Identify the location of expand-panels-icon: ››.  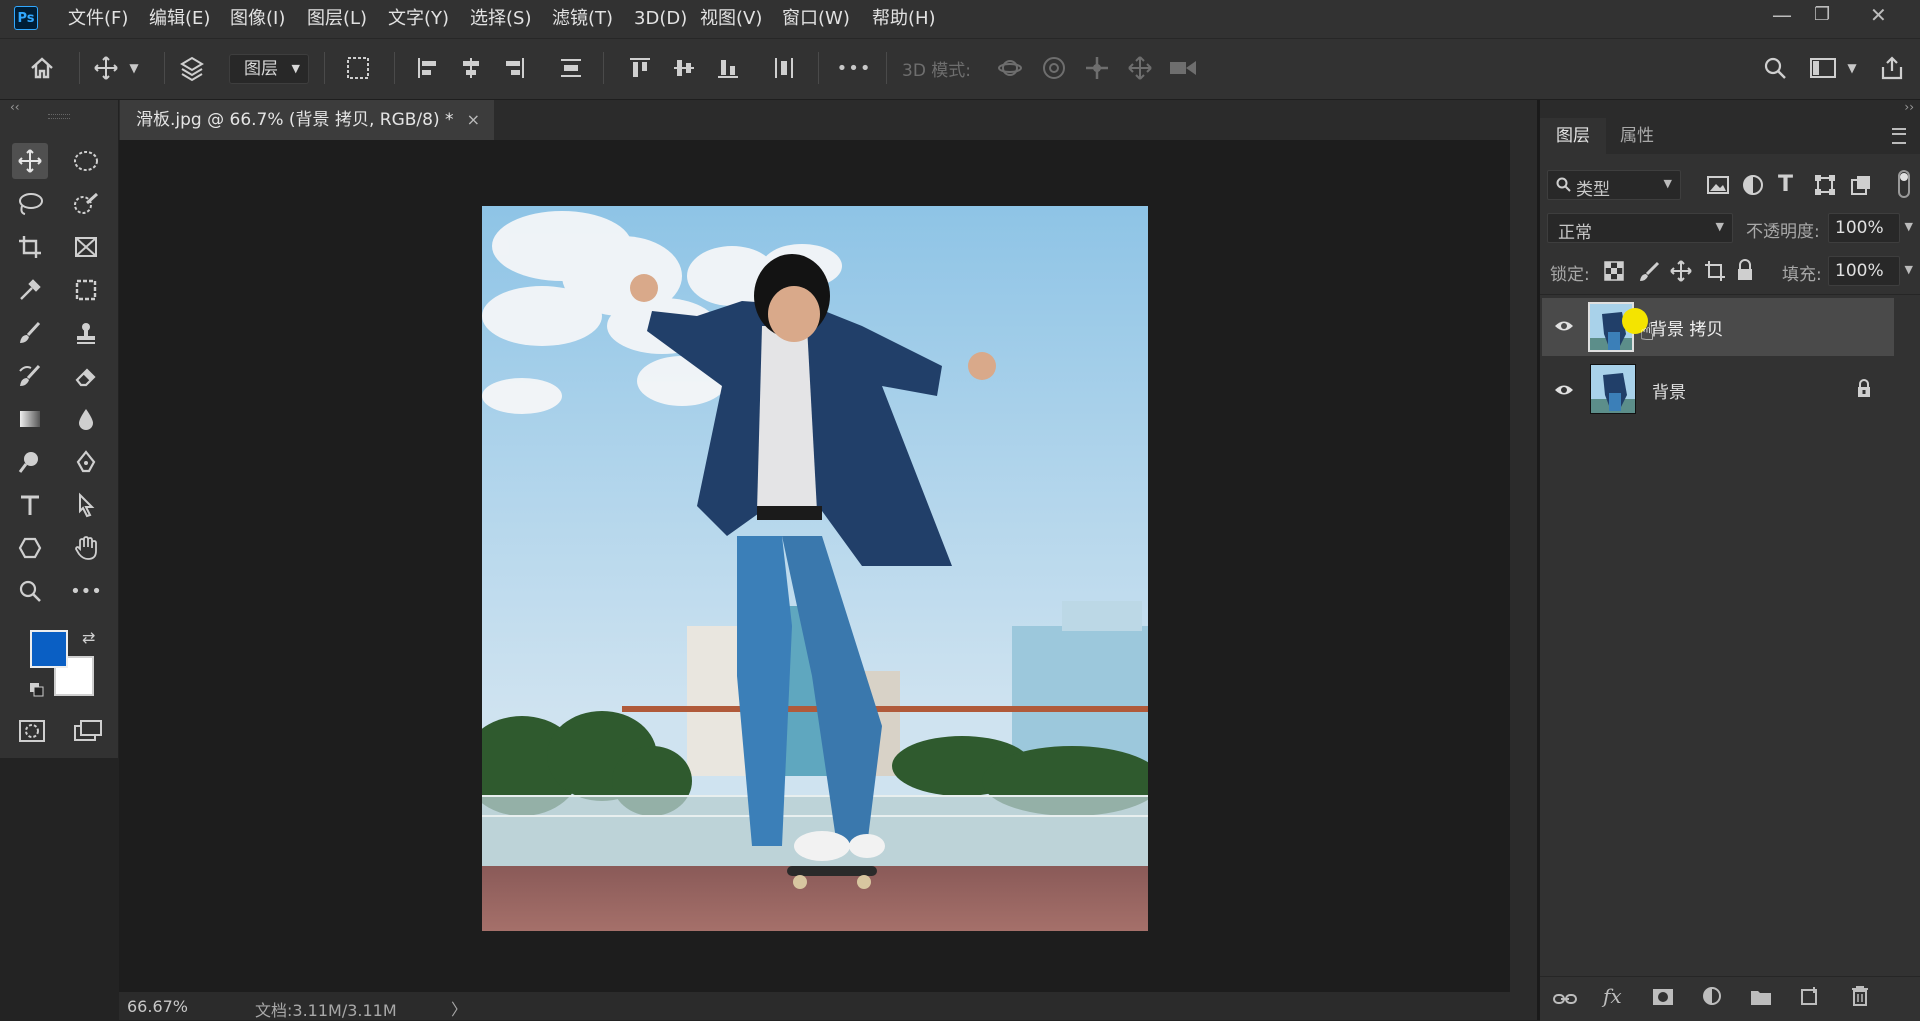
(1909, 107).